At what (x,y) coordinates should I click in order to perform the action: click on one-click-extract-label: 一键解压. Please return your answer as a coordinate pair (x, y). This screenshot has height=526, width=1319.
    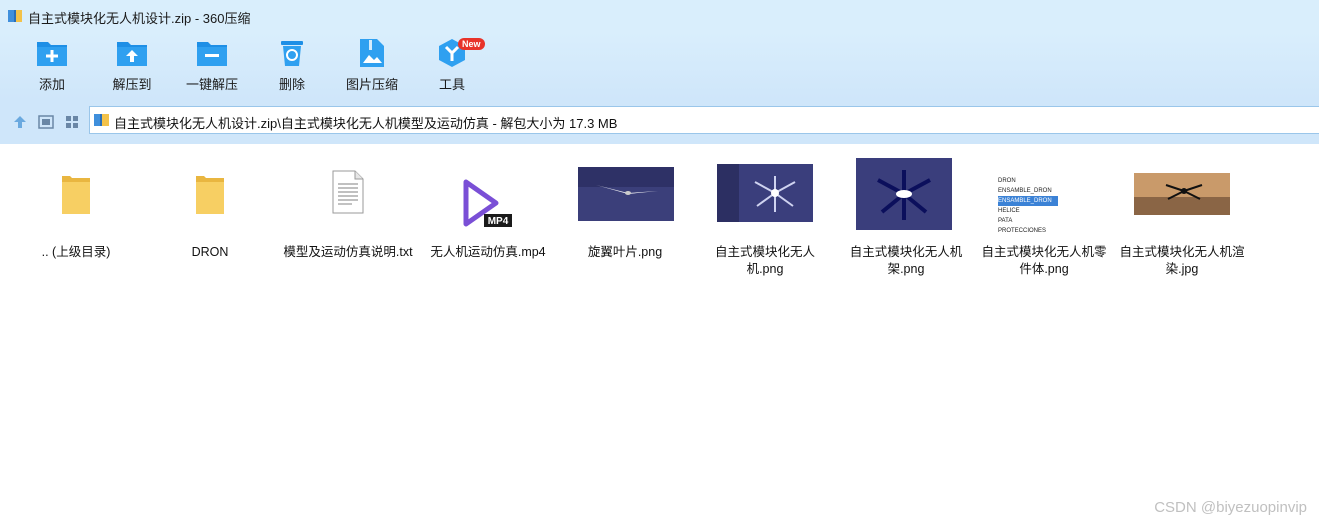
    Looking at the image, I should click on (211, 84).